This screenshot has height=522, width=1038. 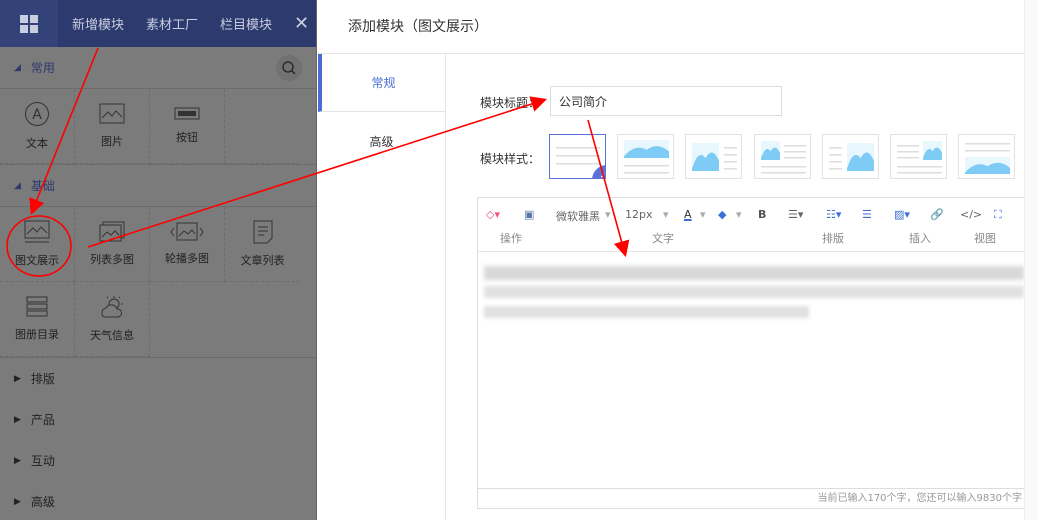 What do you see at coordinates (833, 238) in the screenshot?
I see `group-layout: 排版` at bounding box center [833, 238].